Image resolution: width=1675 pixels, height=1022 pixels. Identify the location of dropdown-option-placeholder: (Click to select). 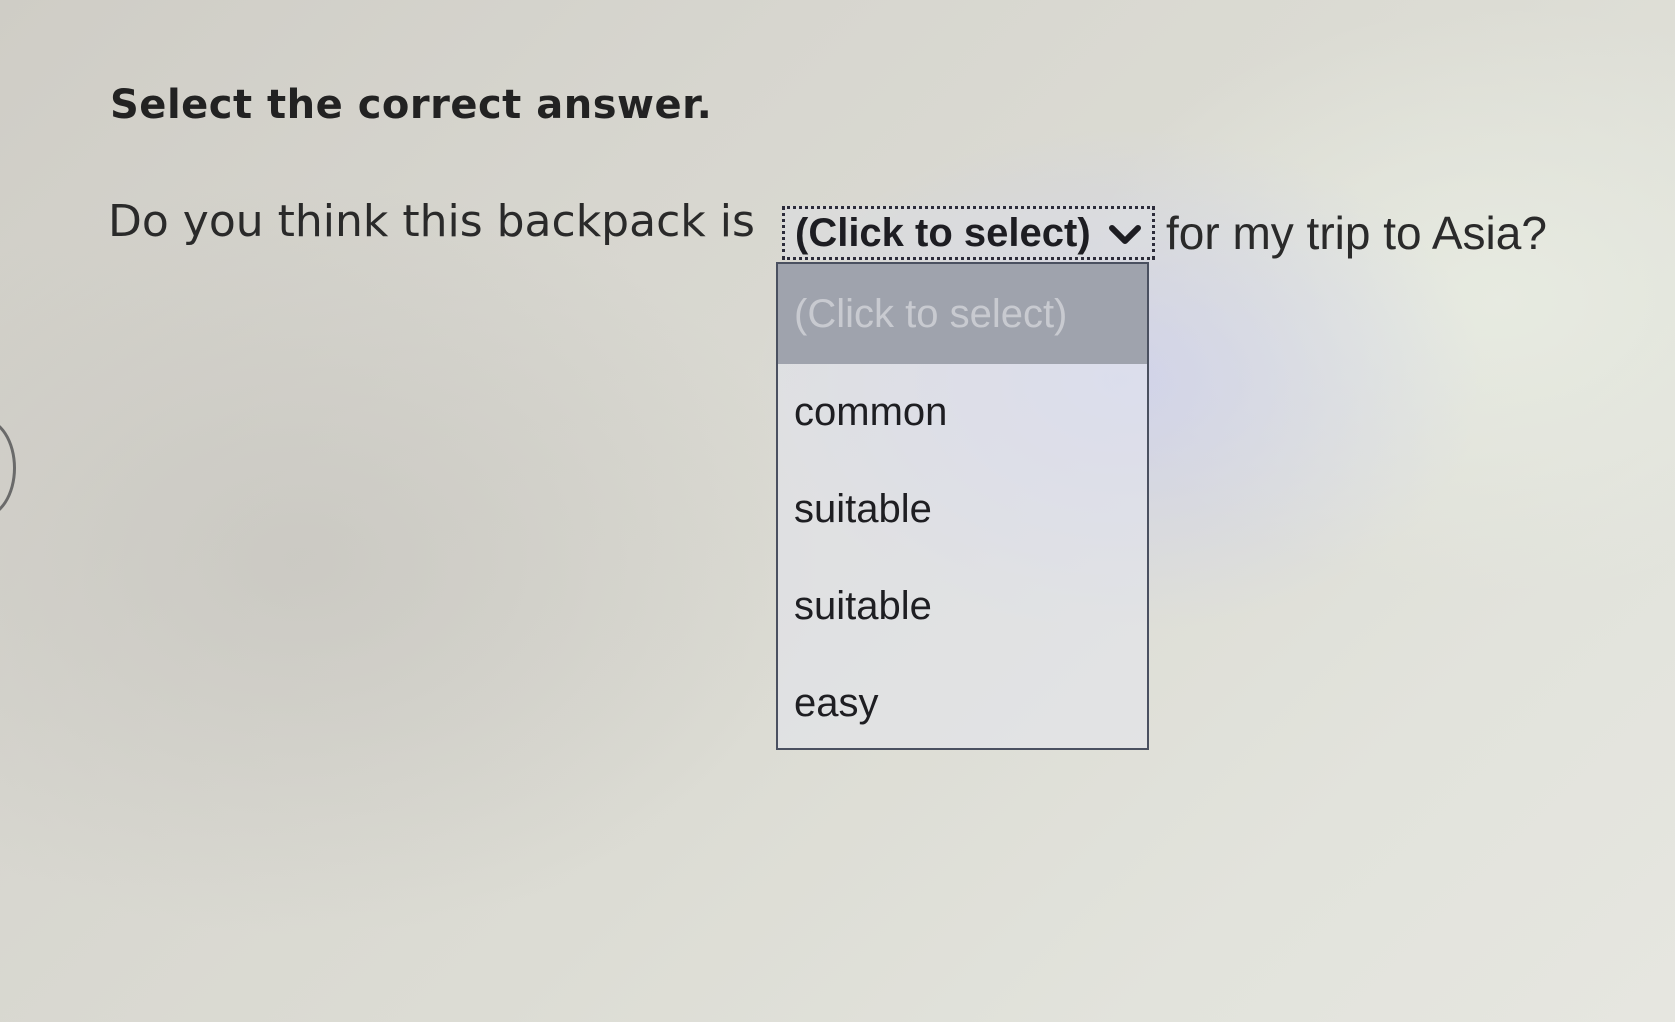
(962, 314).